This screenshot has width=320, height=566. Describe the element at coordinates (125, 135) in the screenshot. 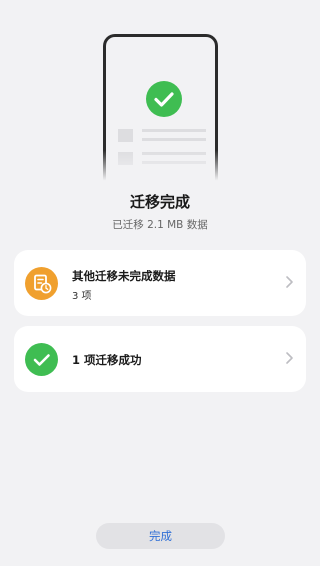

I see `placeholder-block` at that location.